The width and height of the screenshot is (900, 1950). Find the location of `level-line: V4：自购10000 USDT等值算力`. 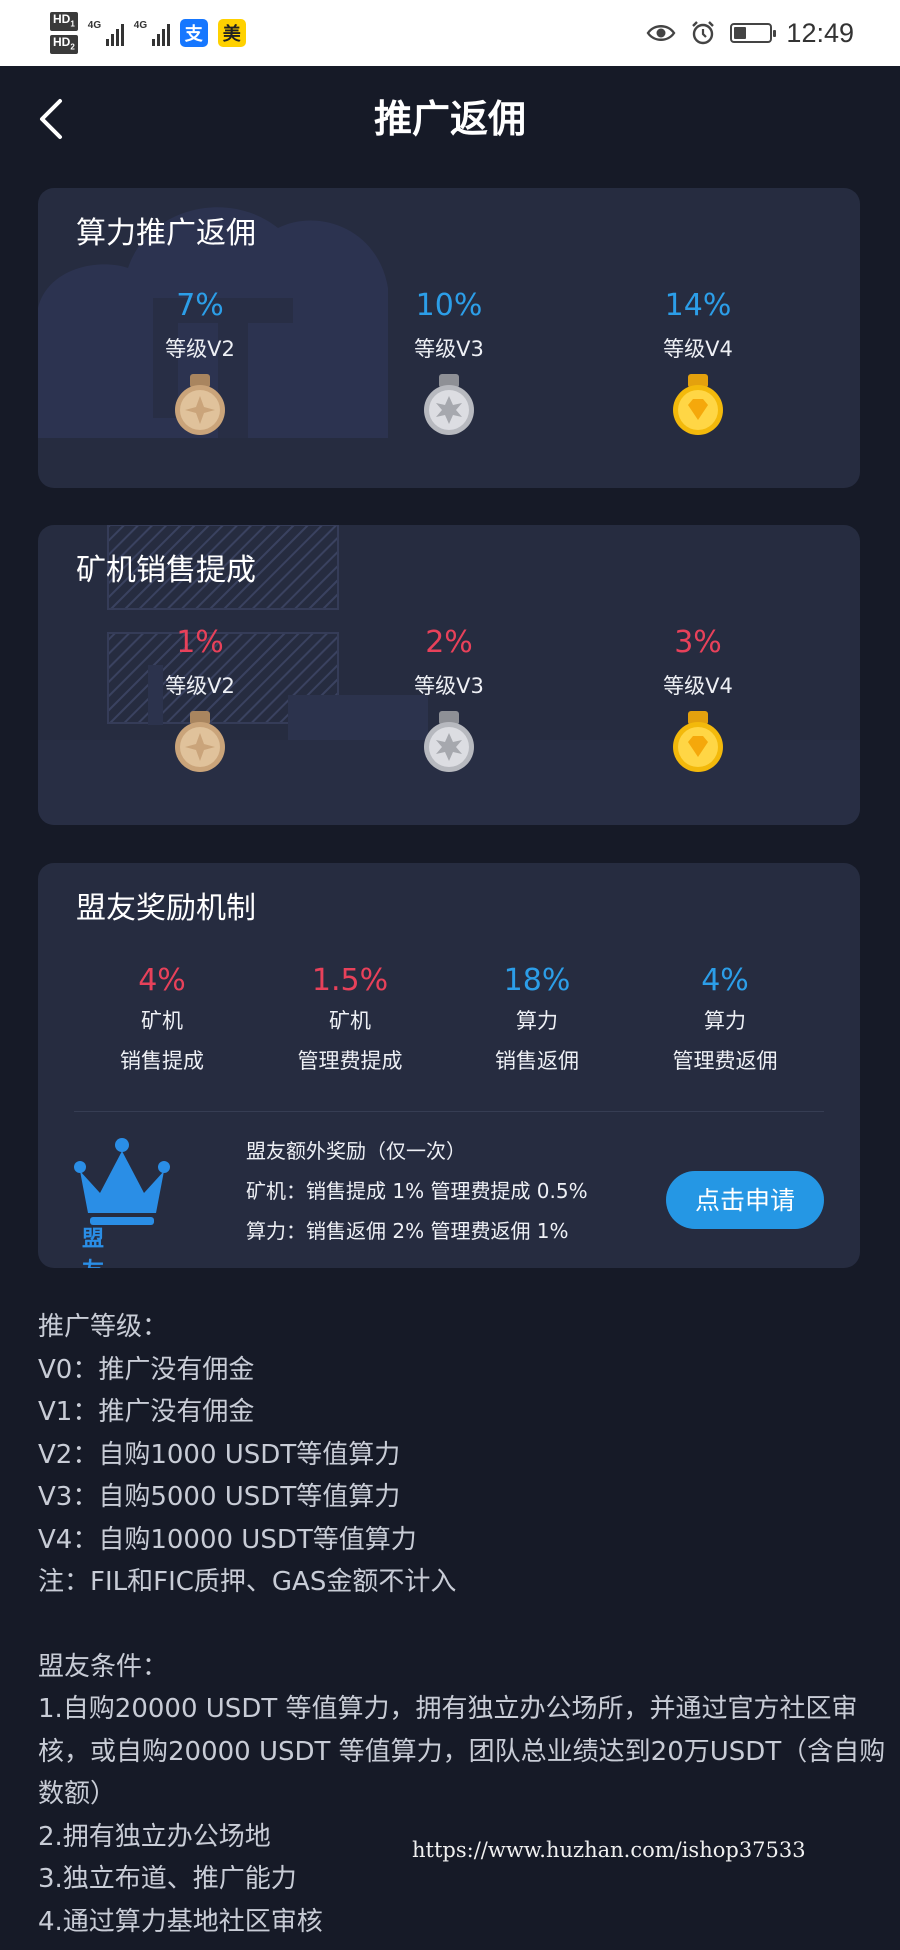

level-line: V4：自购10000 USDT等值算力 is located at coordinates (227, 1539).